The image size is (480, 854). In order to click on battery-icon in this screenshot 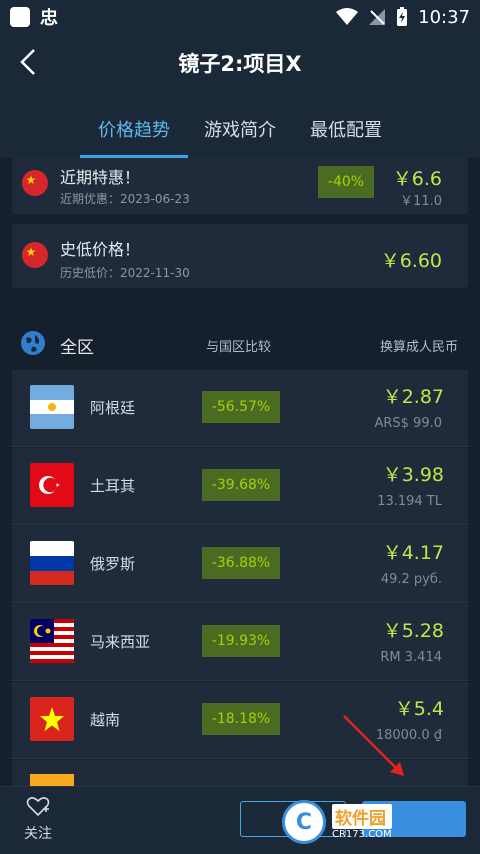, I will do `click(402, 16)`.